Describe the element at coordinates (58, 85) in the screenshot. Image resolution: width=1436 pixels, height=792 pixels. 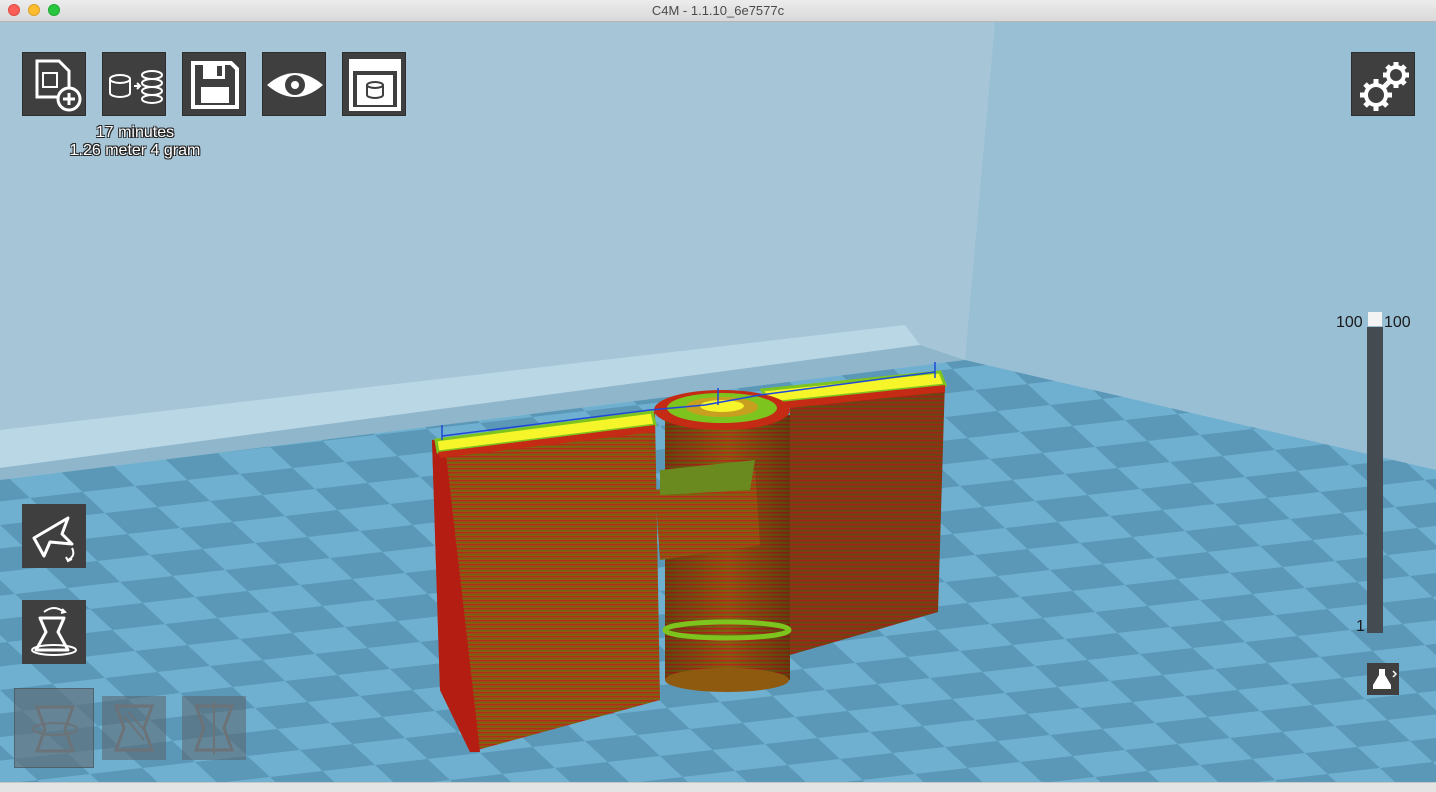
I see `file-add-icon` at that location.